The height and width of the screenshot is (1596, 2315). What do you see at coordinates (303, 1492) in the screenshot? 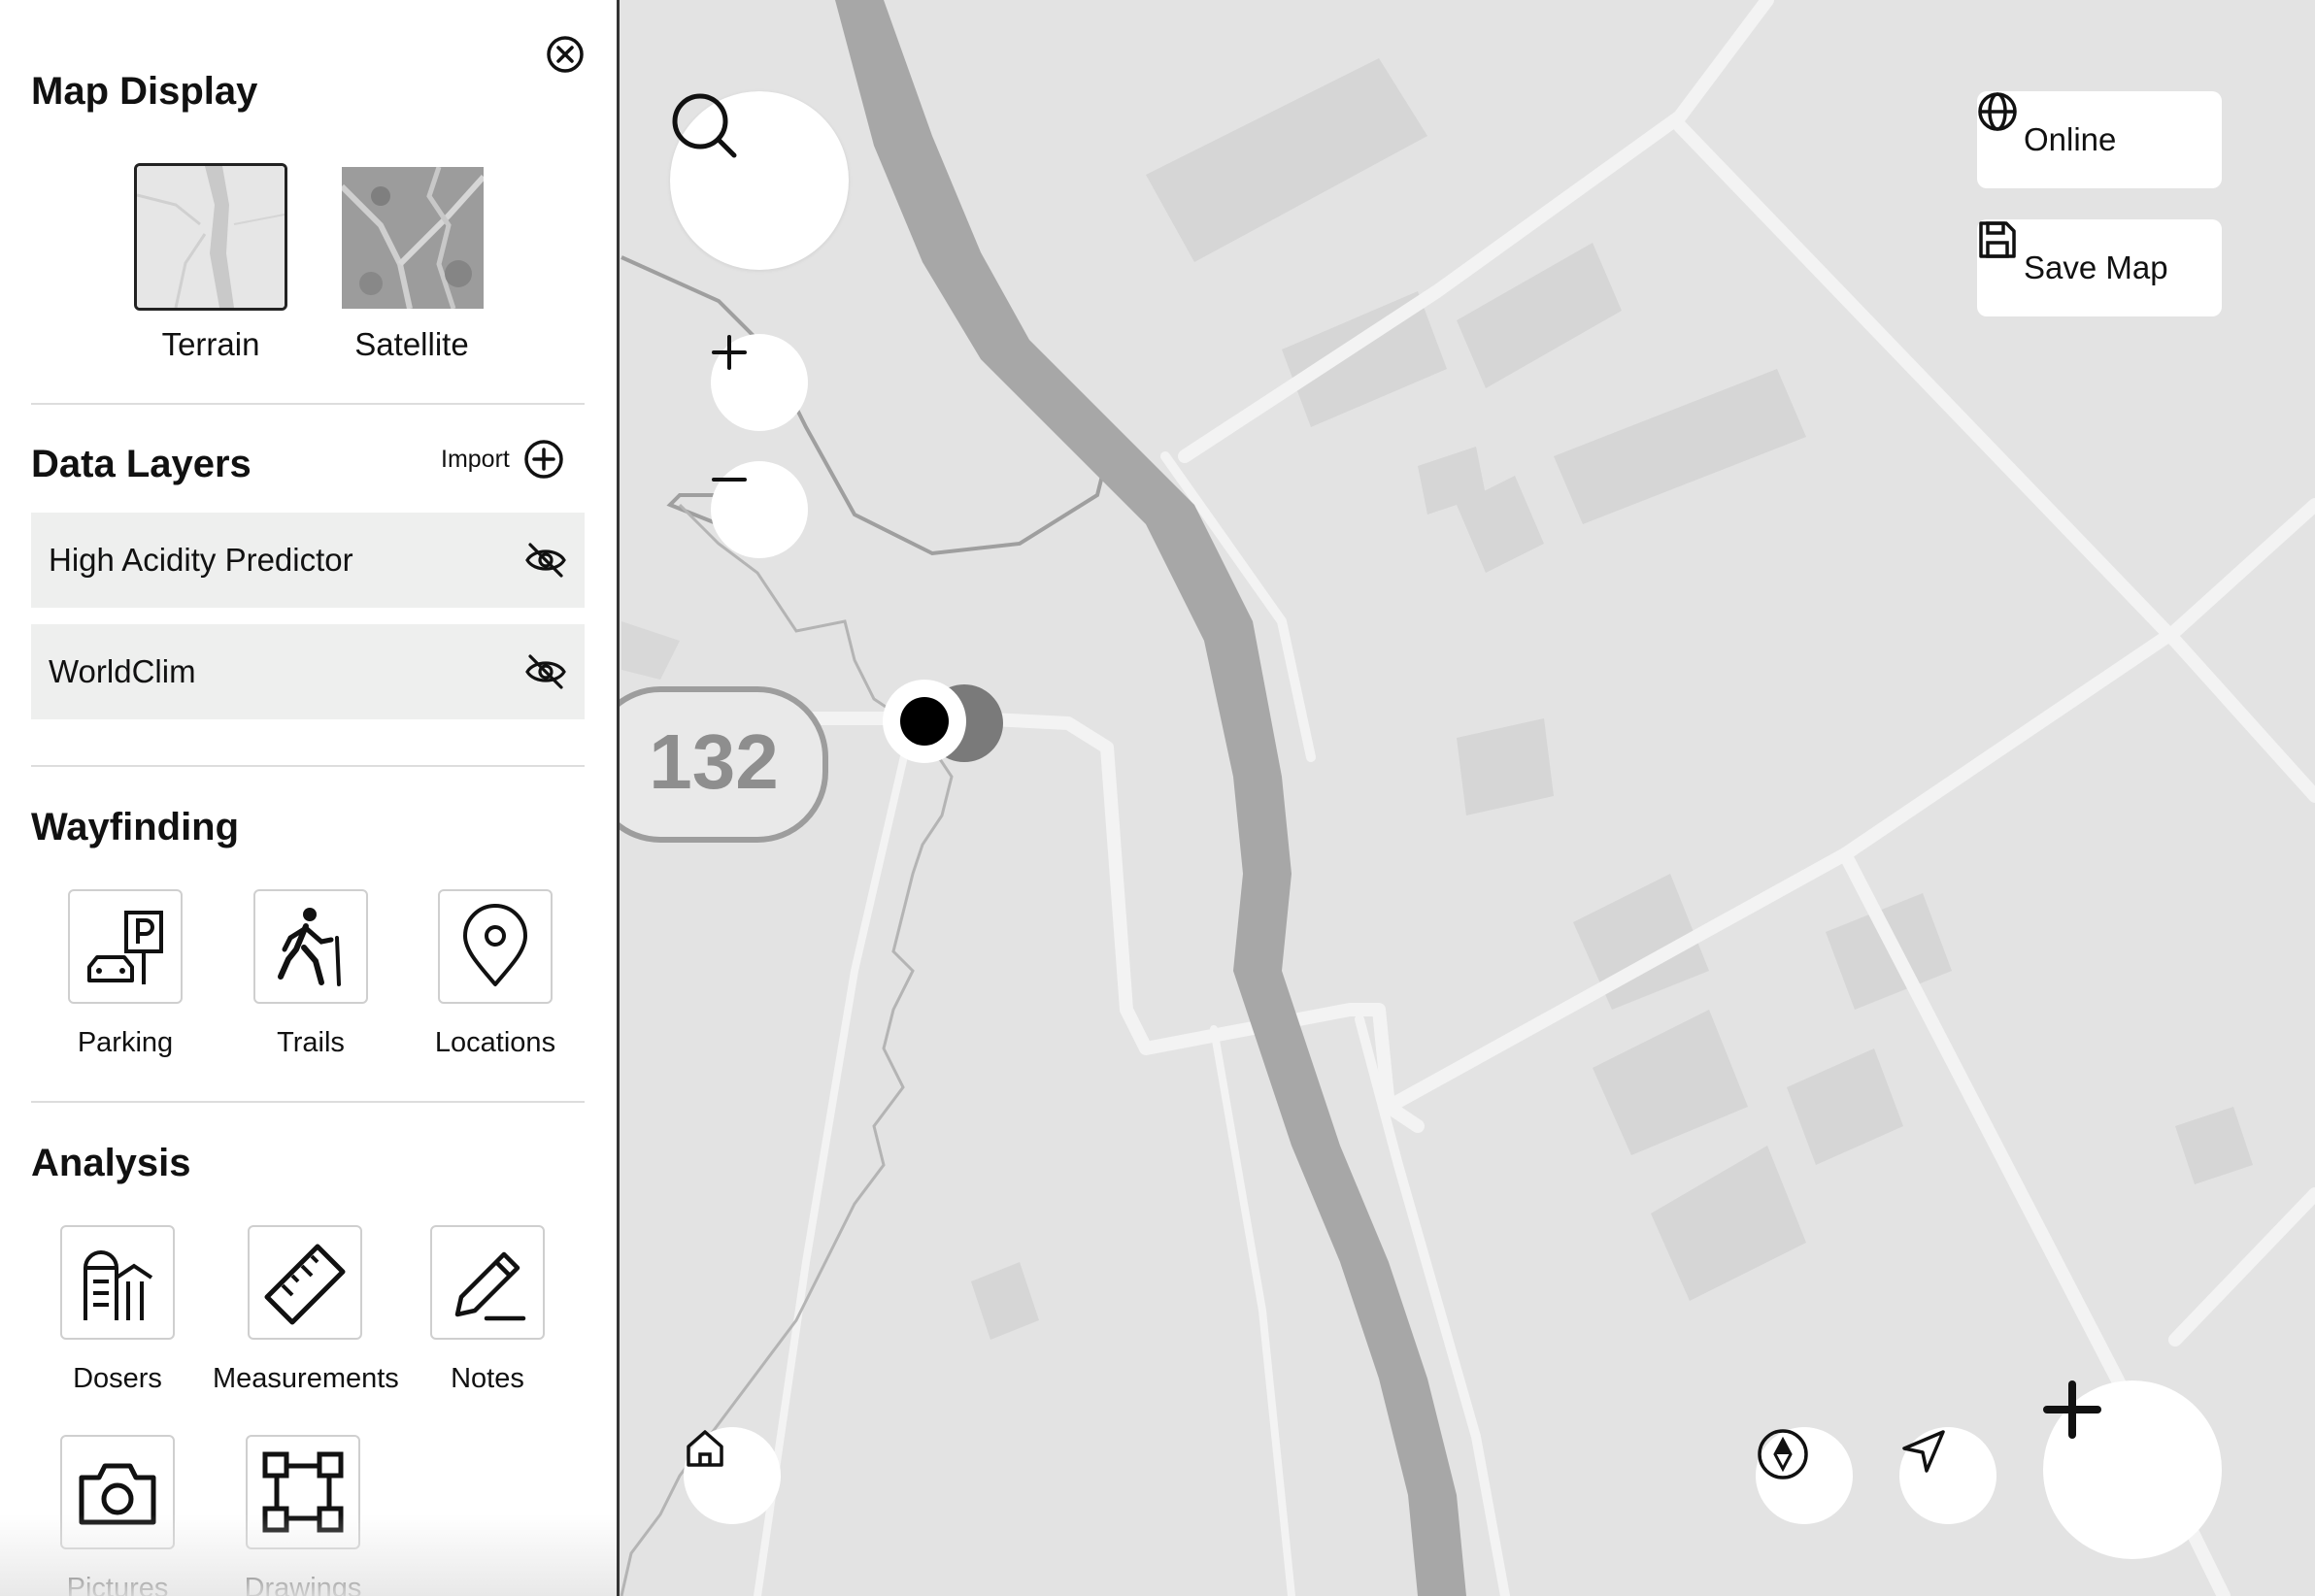
I see `vector-square-icon` at bounding box center [303, 1492].